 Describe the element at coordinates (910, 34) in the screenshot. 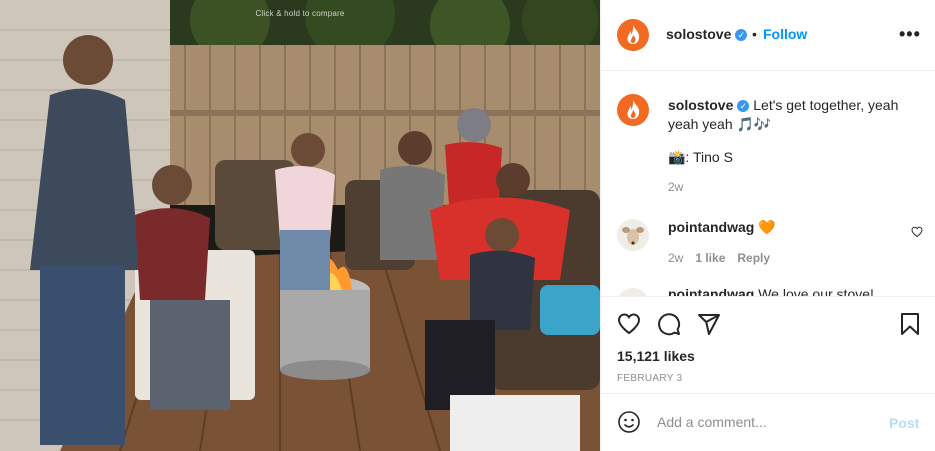

I see `more-icon: •••` at that location.